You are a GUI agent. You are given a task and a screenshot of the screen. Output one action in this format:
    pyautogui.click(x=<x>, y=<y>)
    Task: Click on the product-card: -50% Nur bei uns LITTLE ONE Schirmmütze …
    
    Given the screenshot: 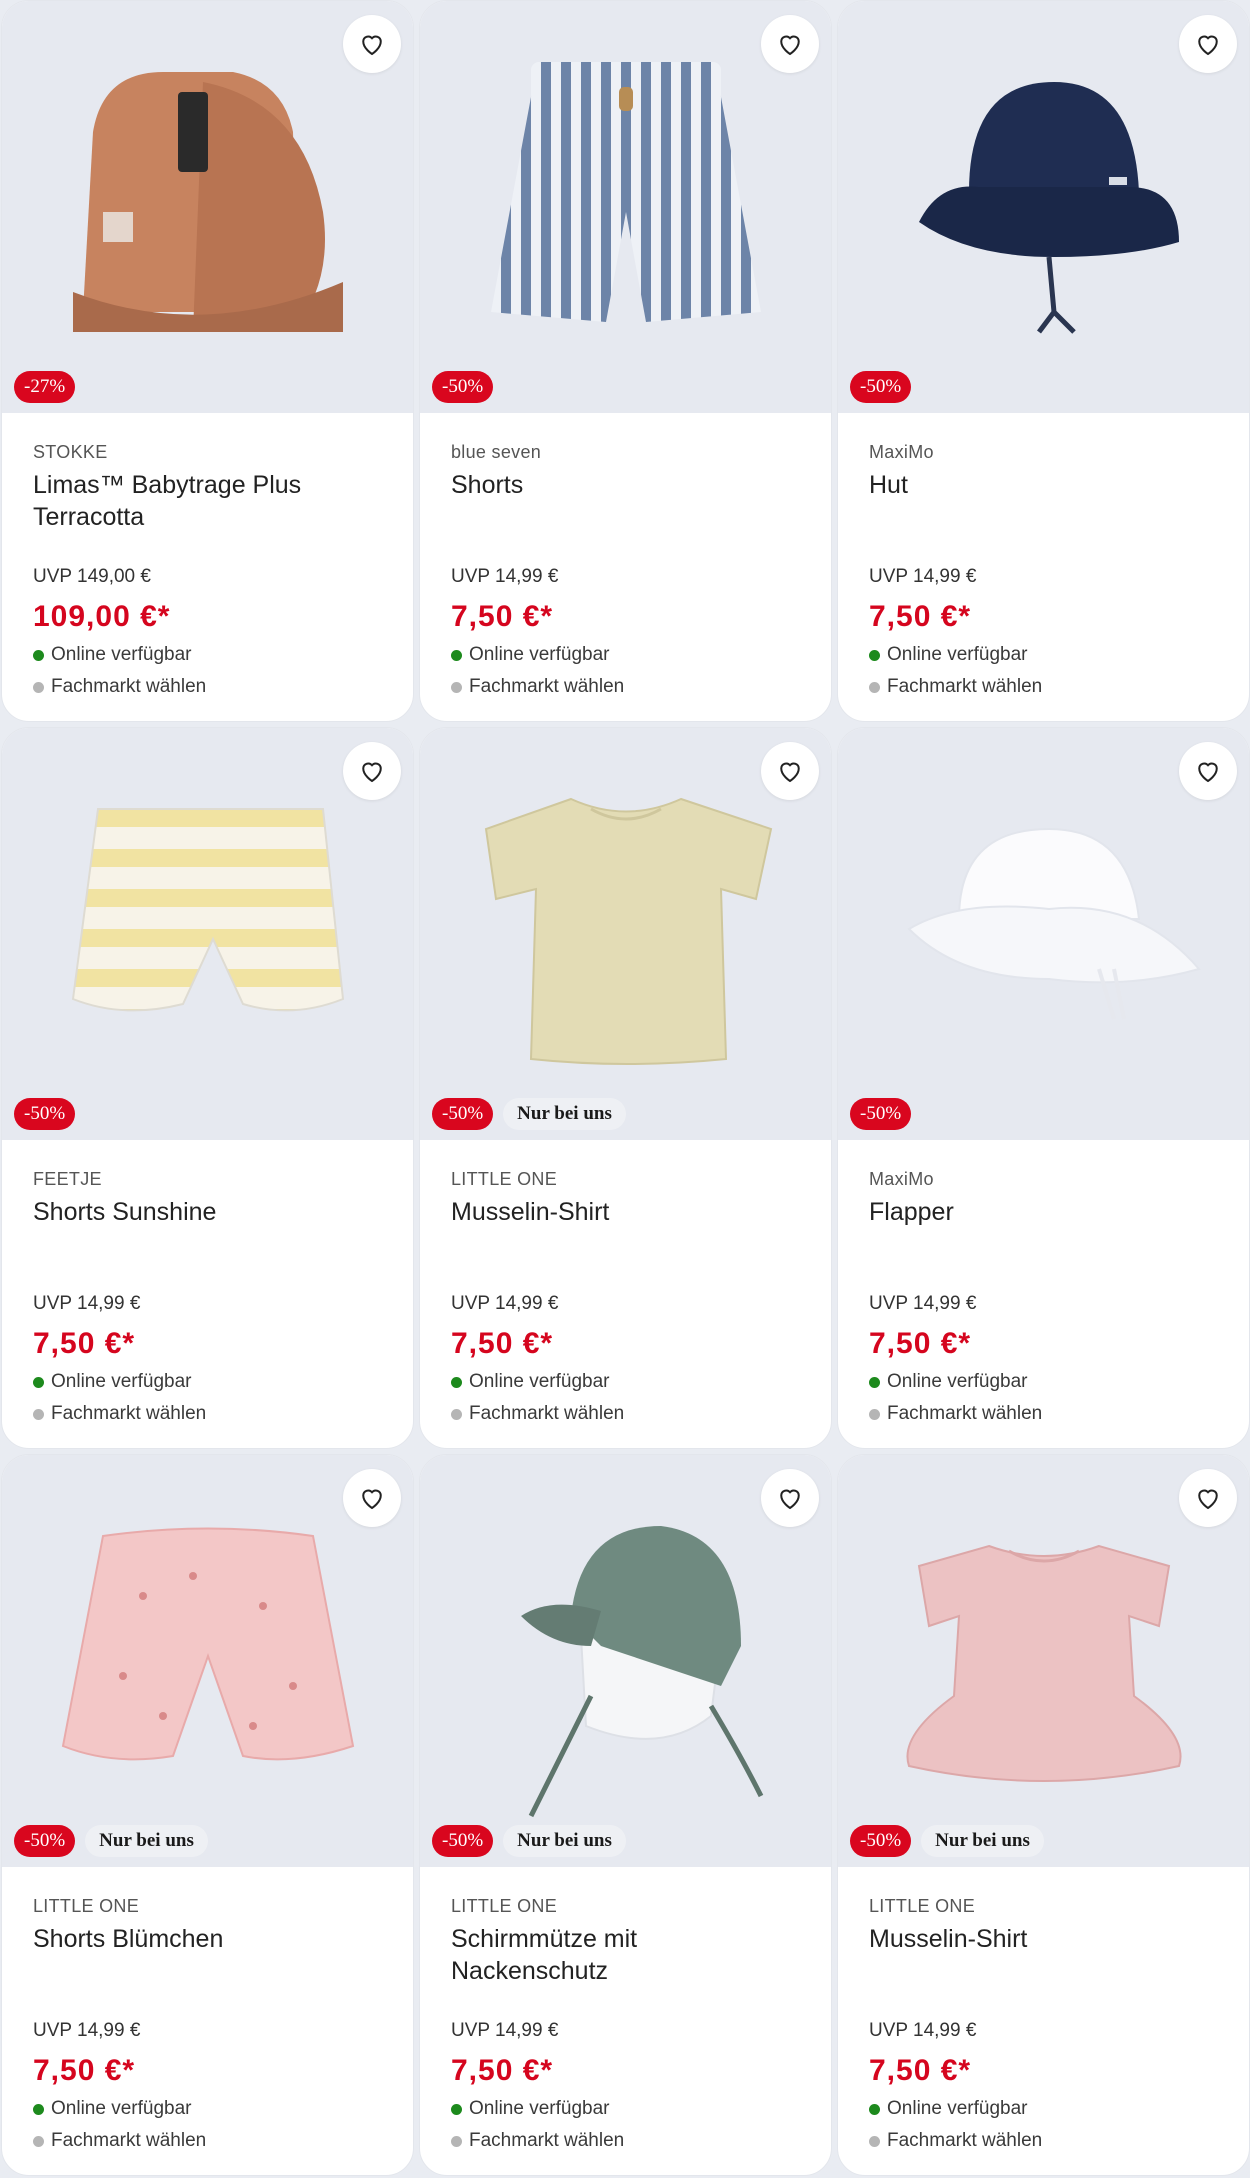 What is the action you would take?
    pyautogui.click(x=625, y=1815)
    